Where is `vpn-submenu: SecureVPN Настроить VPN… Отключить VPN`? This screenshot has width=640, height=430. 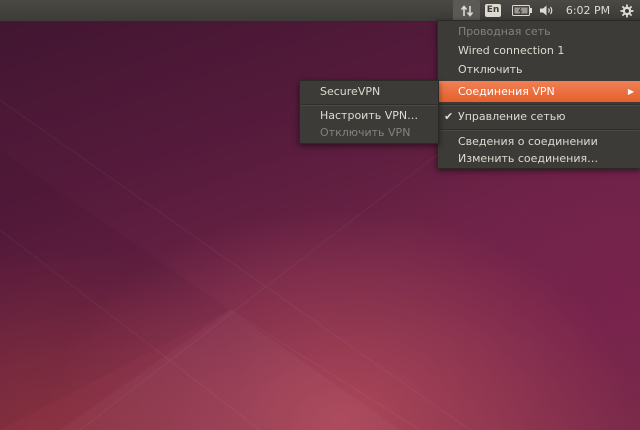 vpn-submenu: SecureVPN Настроить VPN… Отключить VPN is located at coordinates (369, 112).